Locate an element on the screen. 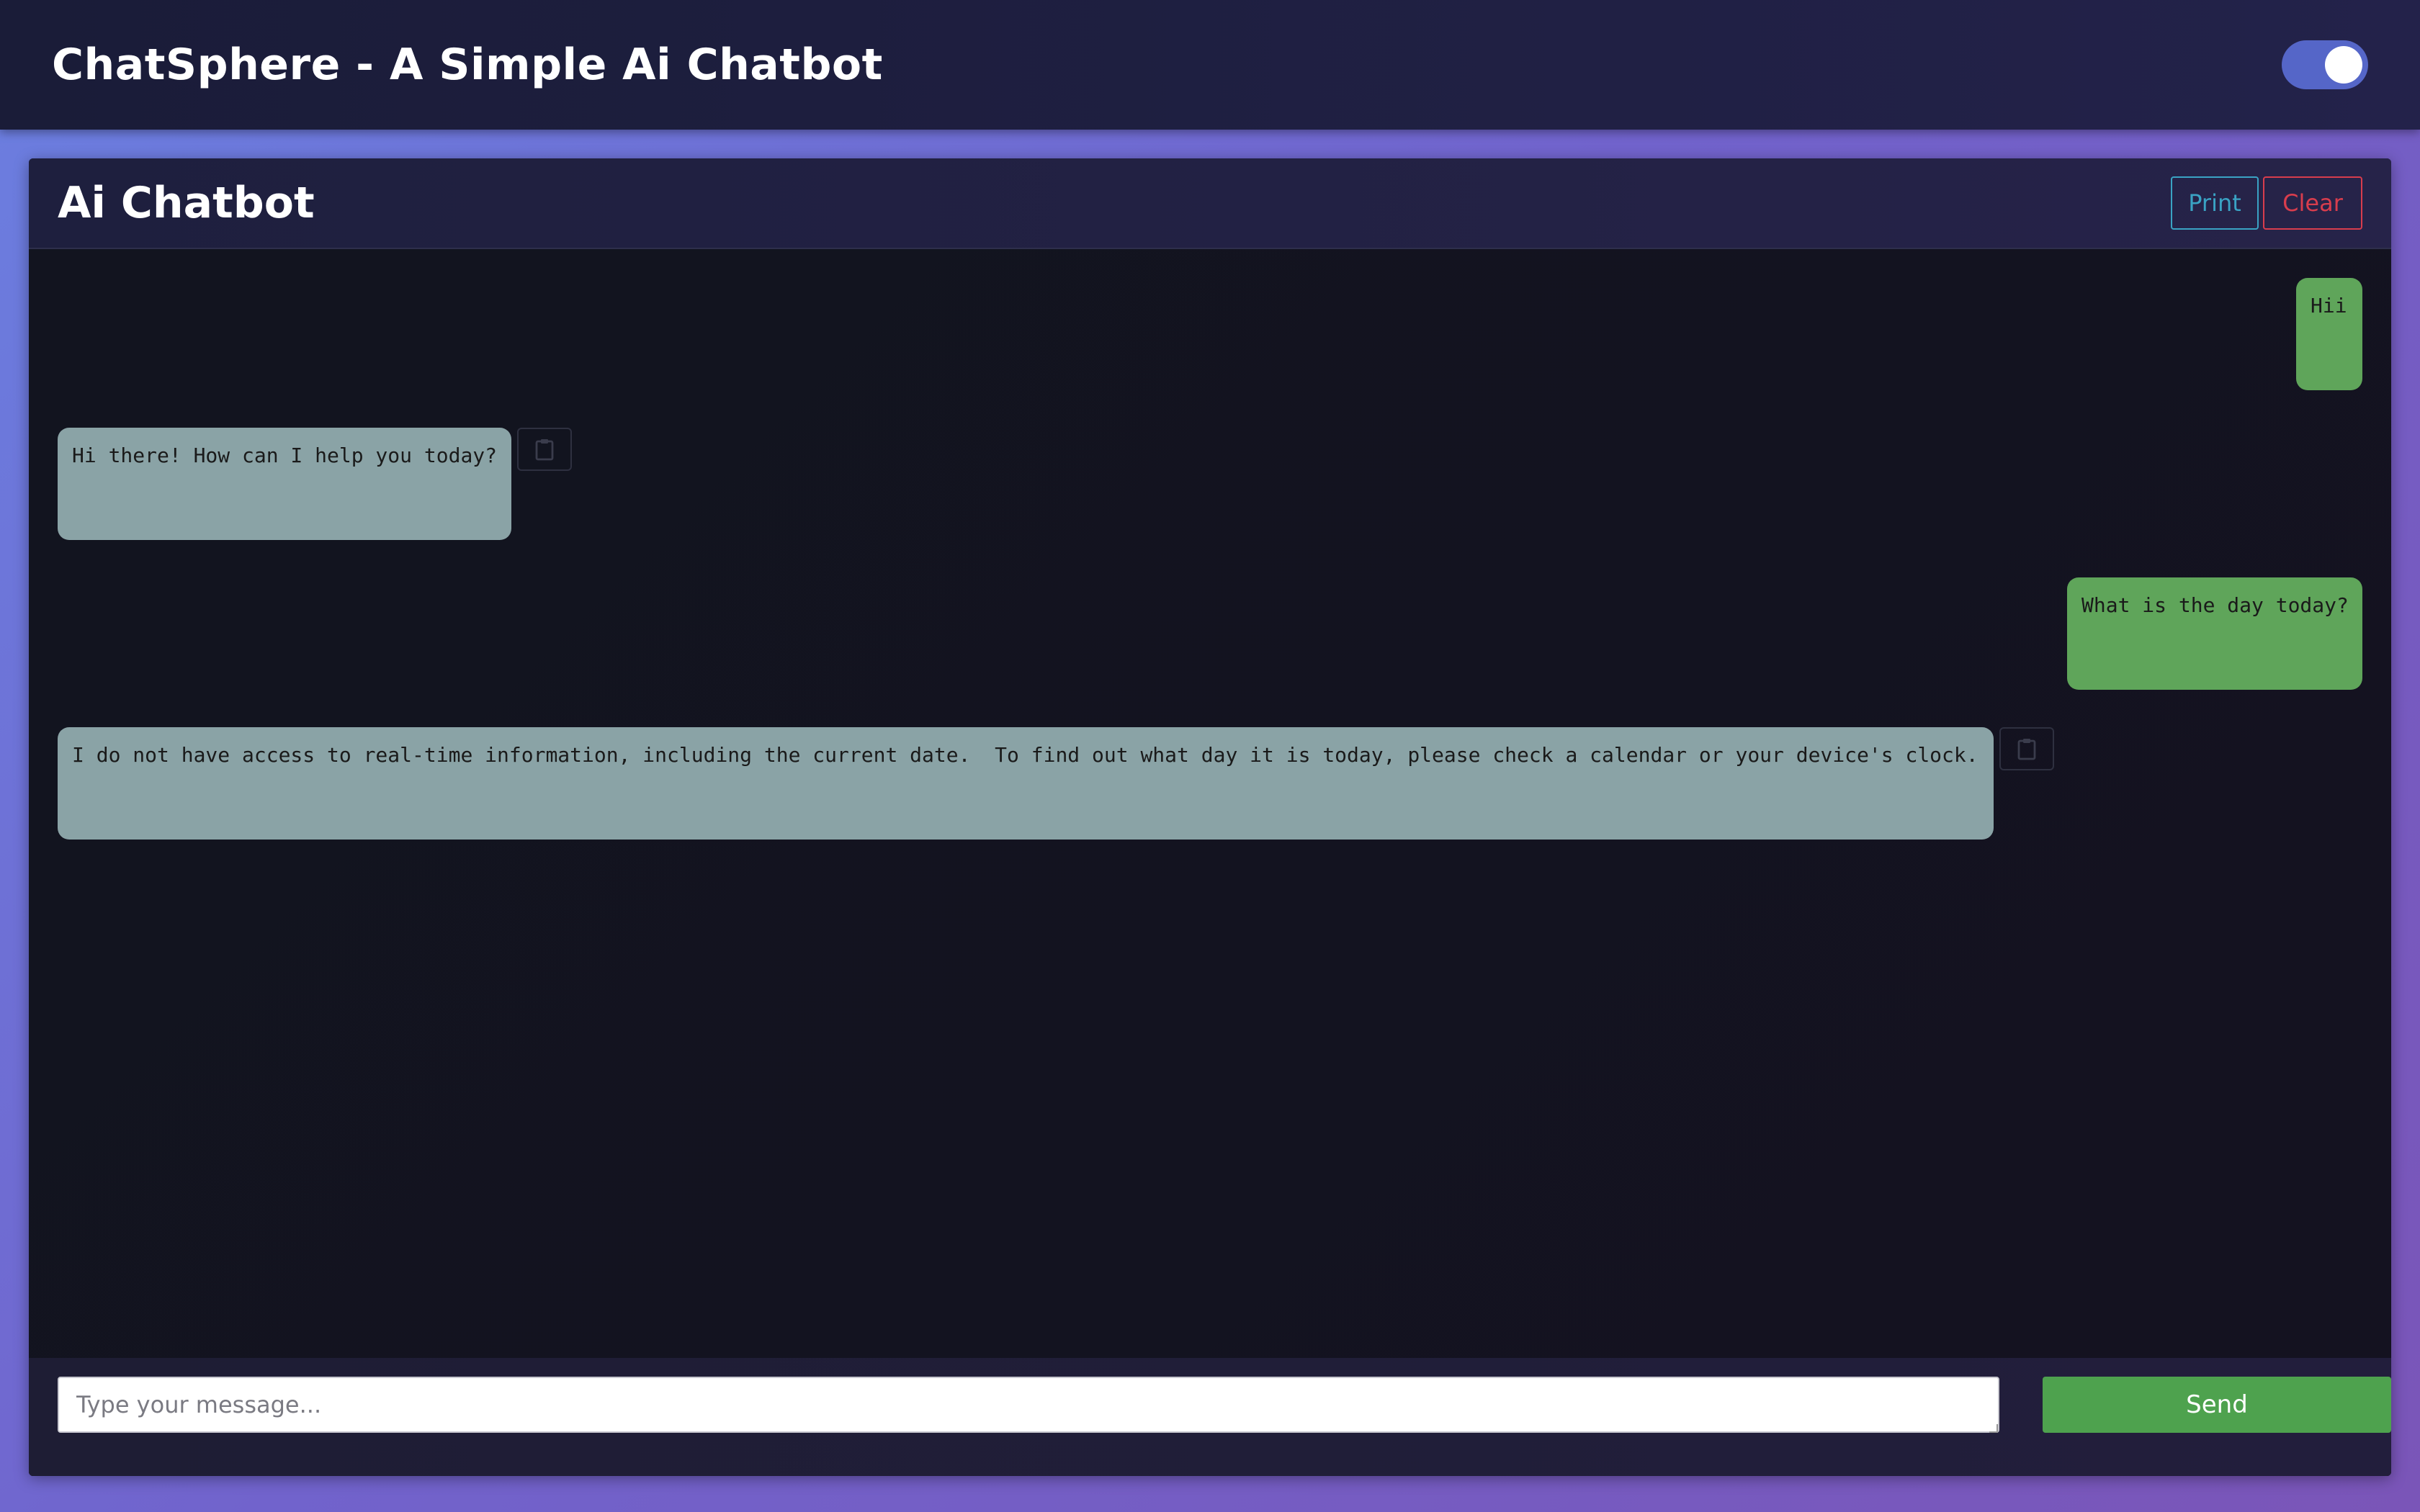  send-button: Send is located at coordinates (2217, 1405).